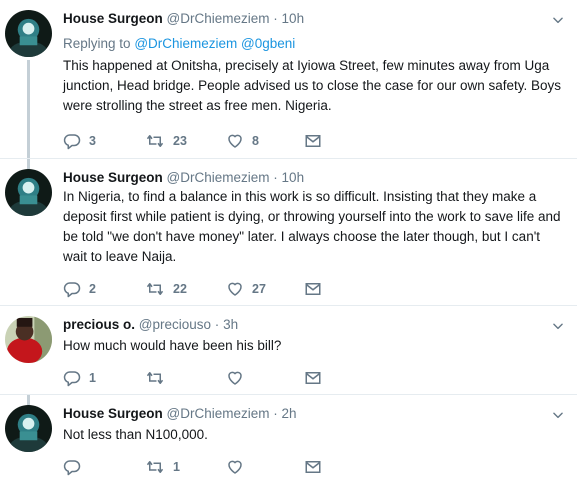  Describe the element at coordinates (99, 324) in the screenshot. I see `display-name: precious o.` at that location.